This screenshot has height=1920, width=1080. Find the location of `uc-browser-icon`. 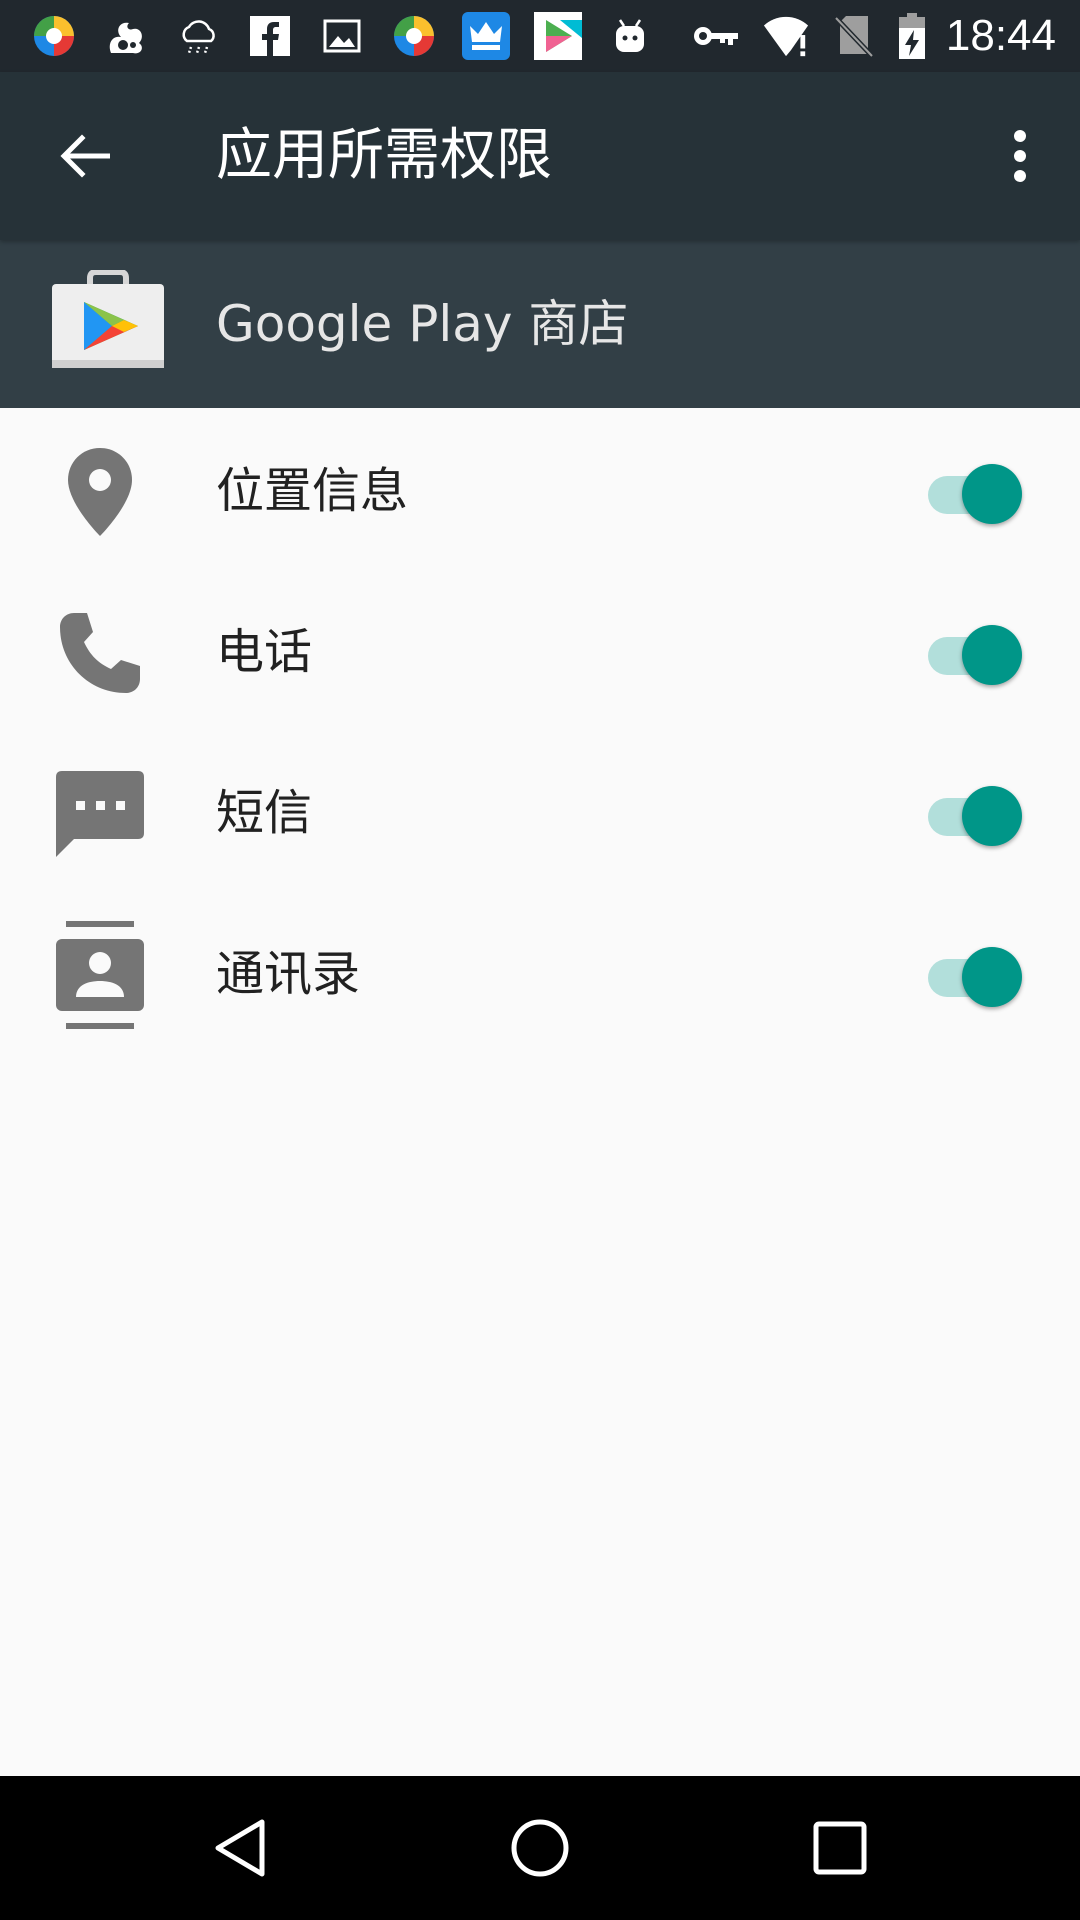

uc-browser-icon is located at coordinates (126, 36).